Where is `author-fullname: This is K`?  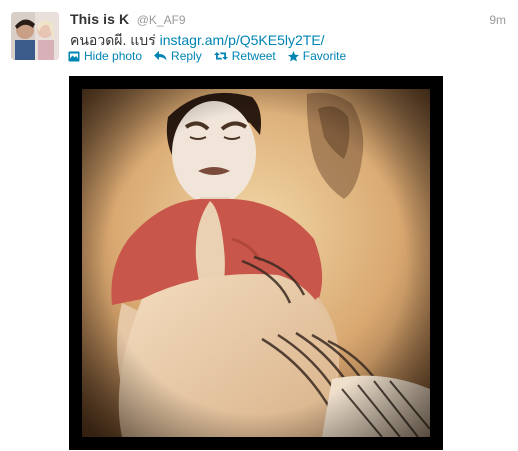
author-fullname: This is K is located at coordinates (99, 19).